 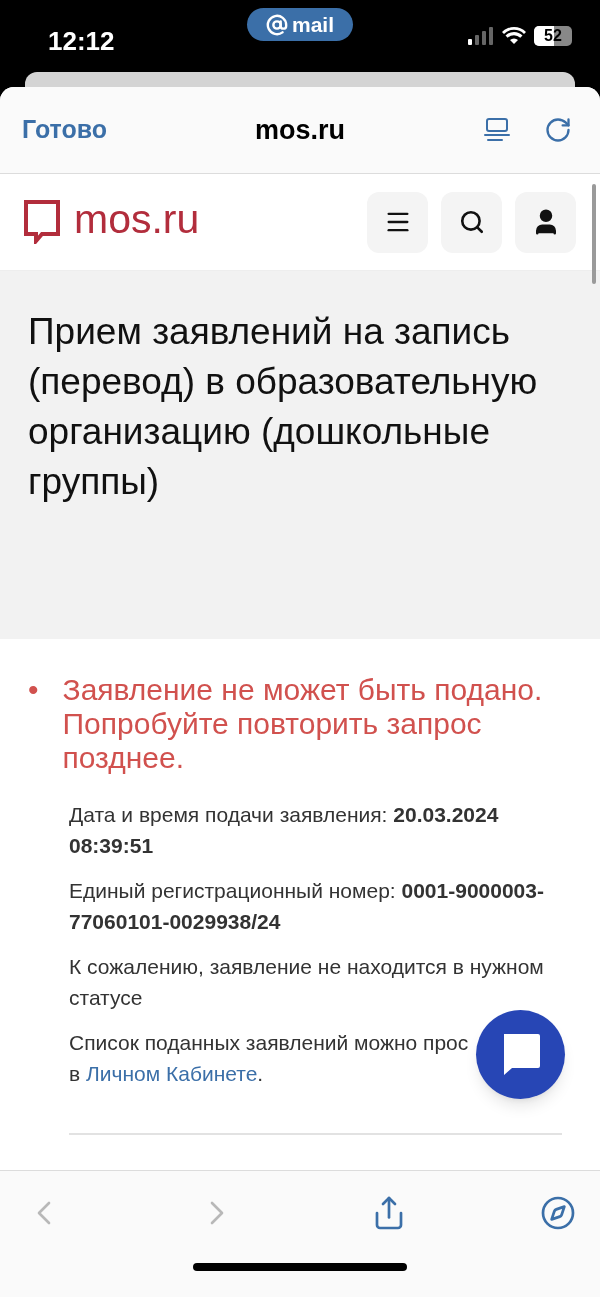 I want to click on menu-button, so click(x=397, y=222).